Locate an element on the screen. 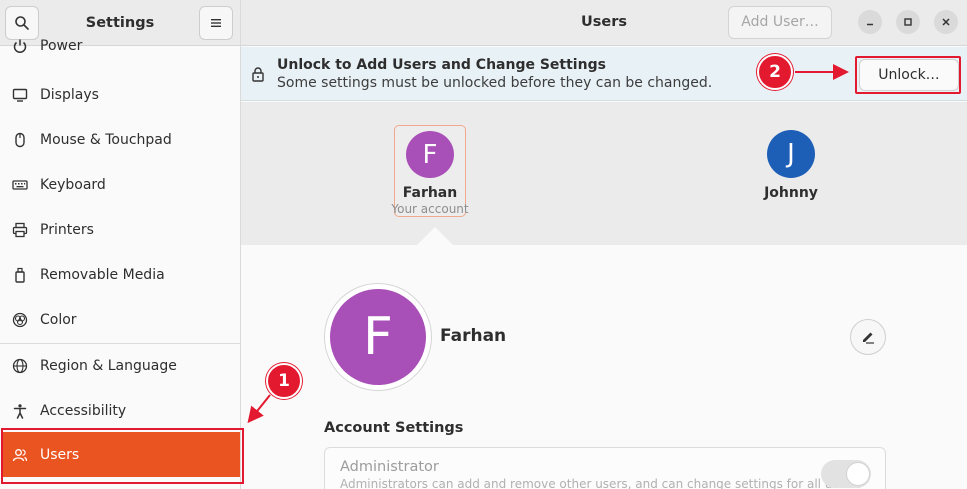  minimize-button is located at coordinates (870, 22).